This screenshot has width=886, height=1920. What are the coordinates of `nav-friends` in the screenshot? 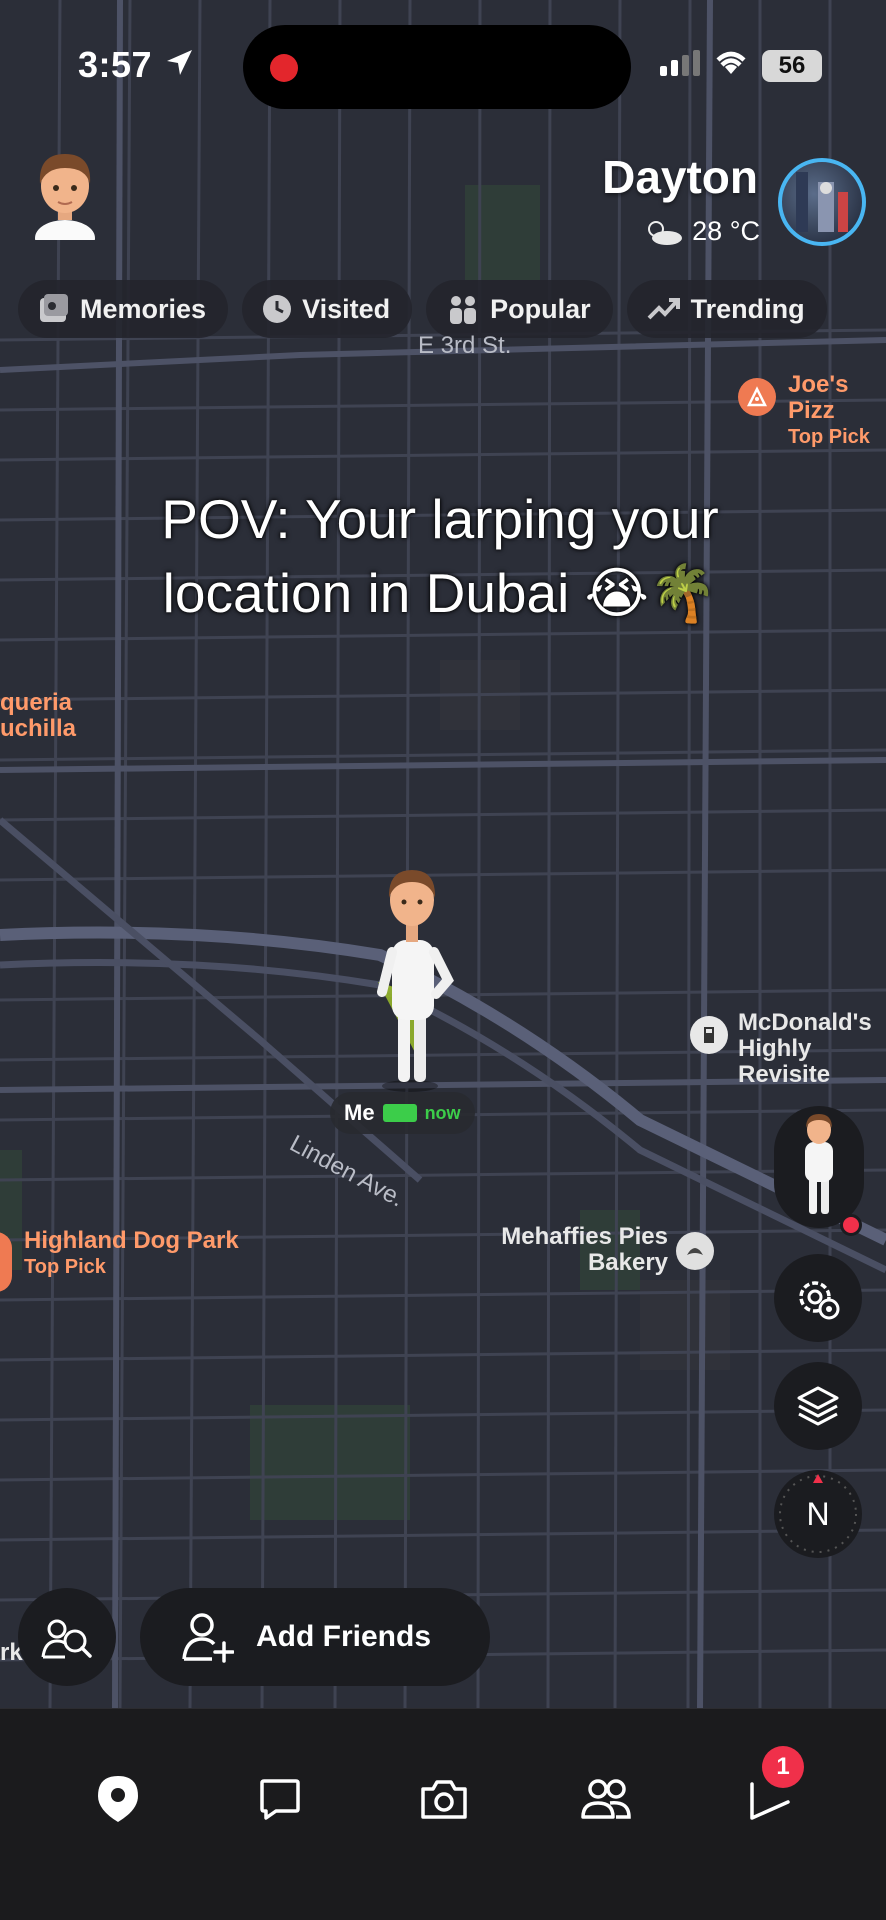 It's located at (606, 1799).